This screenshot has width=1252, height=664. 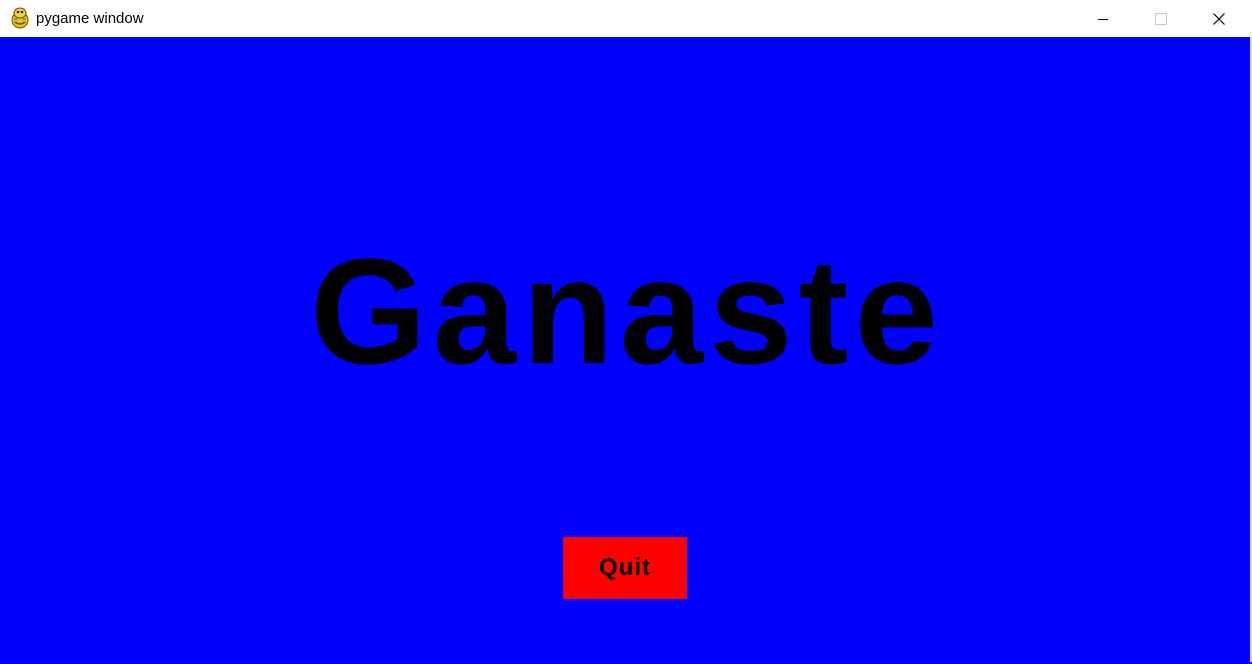 I want to click on quit-button-label: Quit, so click(x=625, y=567).